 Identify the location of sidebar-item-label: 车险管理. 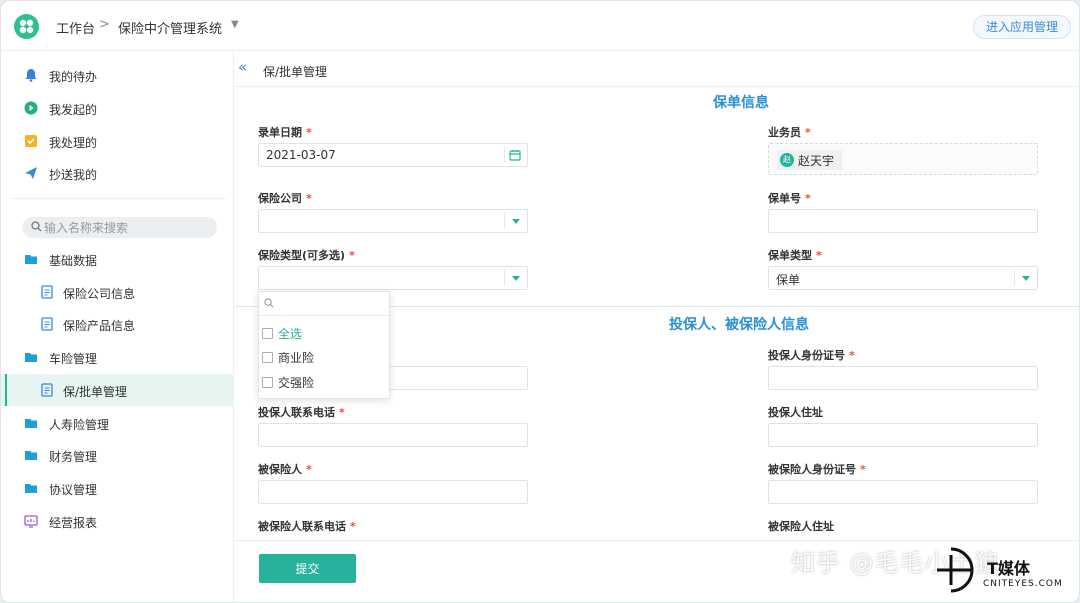
(73, 359).